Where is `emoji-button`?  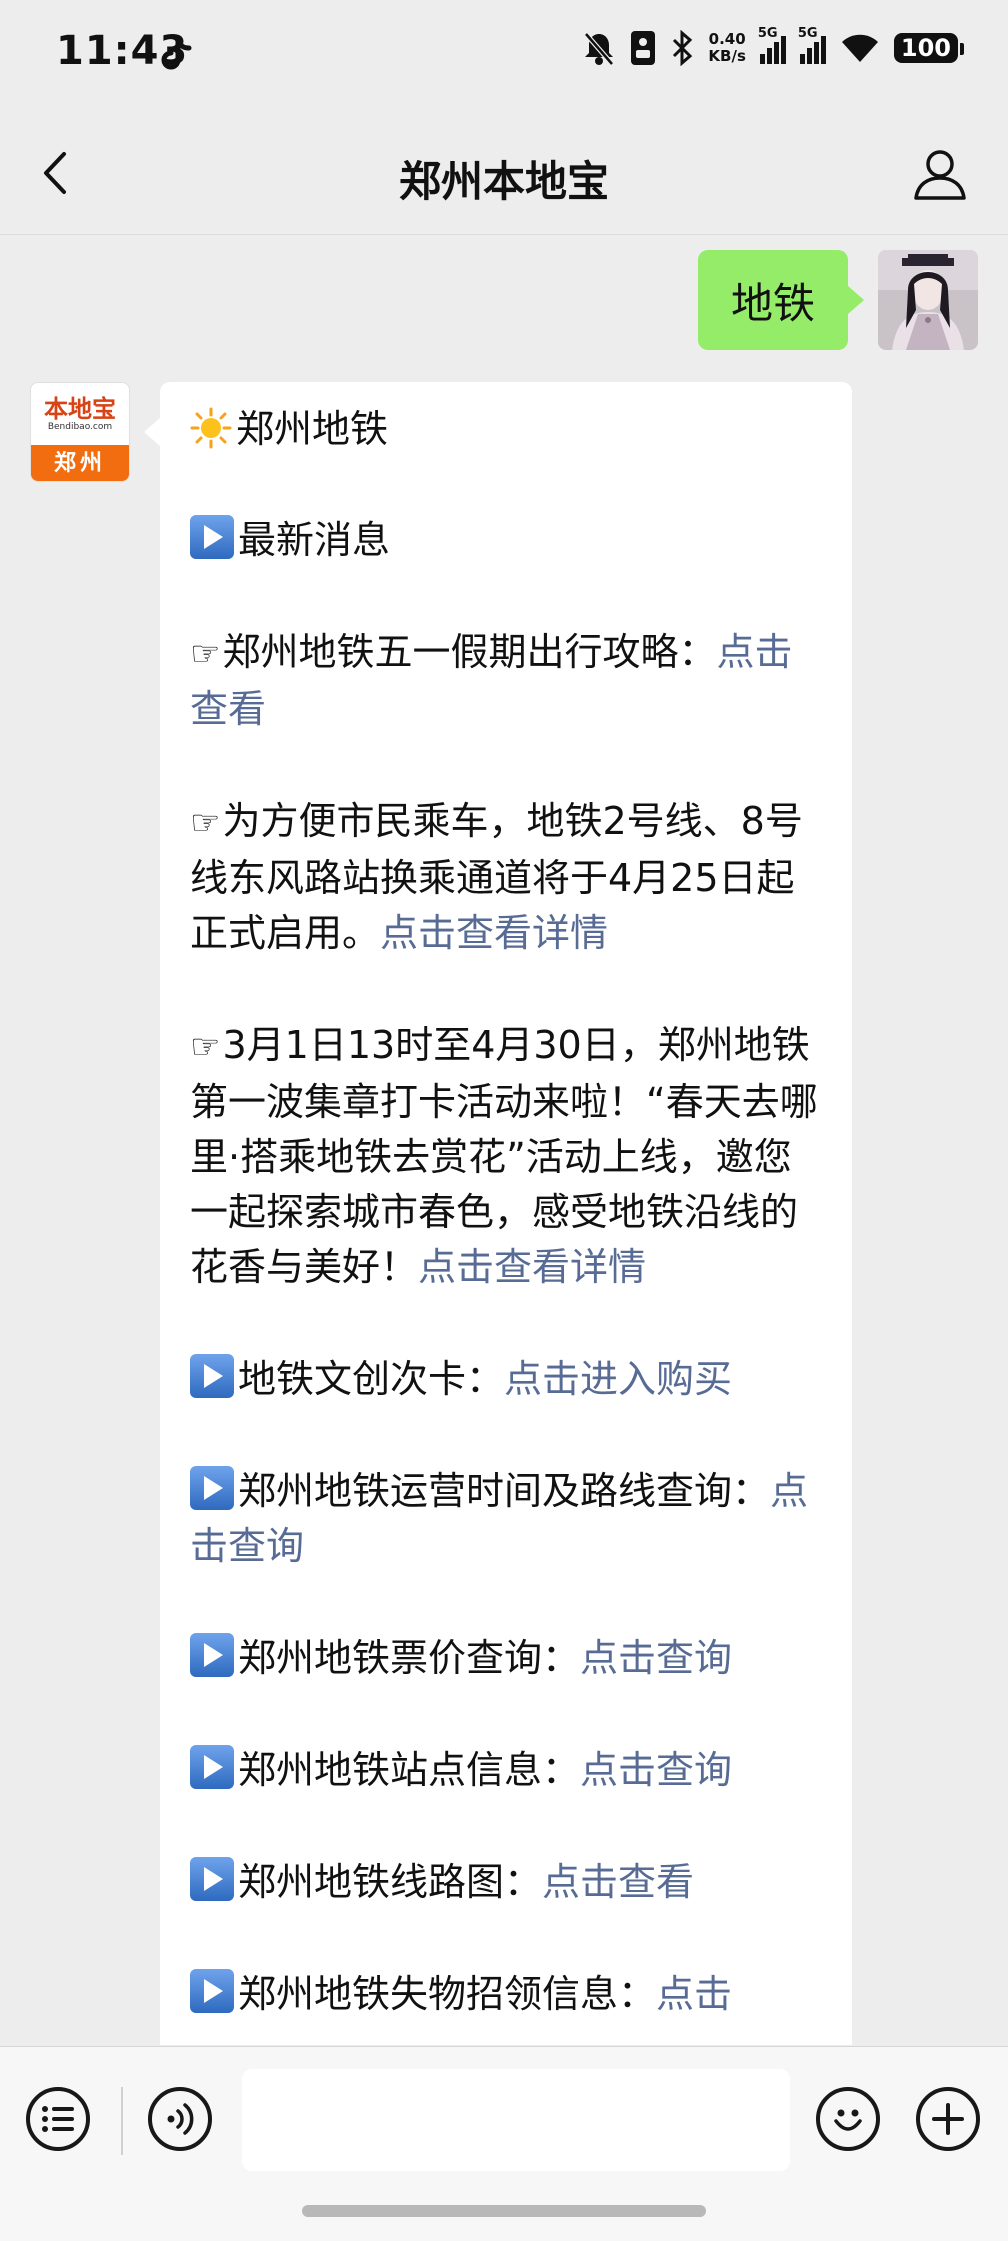
emoji-button is located at coordinates (848, 2119).